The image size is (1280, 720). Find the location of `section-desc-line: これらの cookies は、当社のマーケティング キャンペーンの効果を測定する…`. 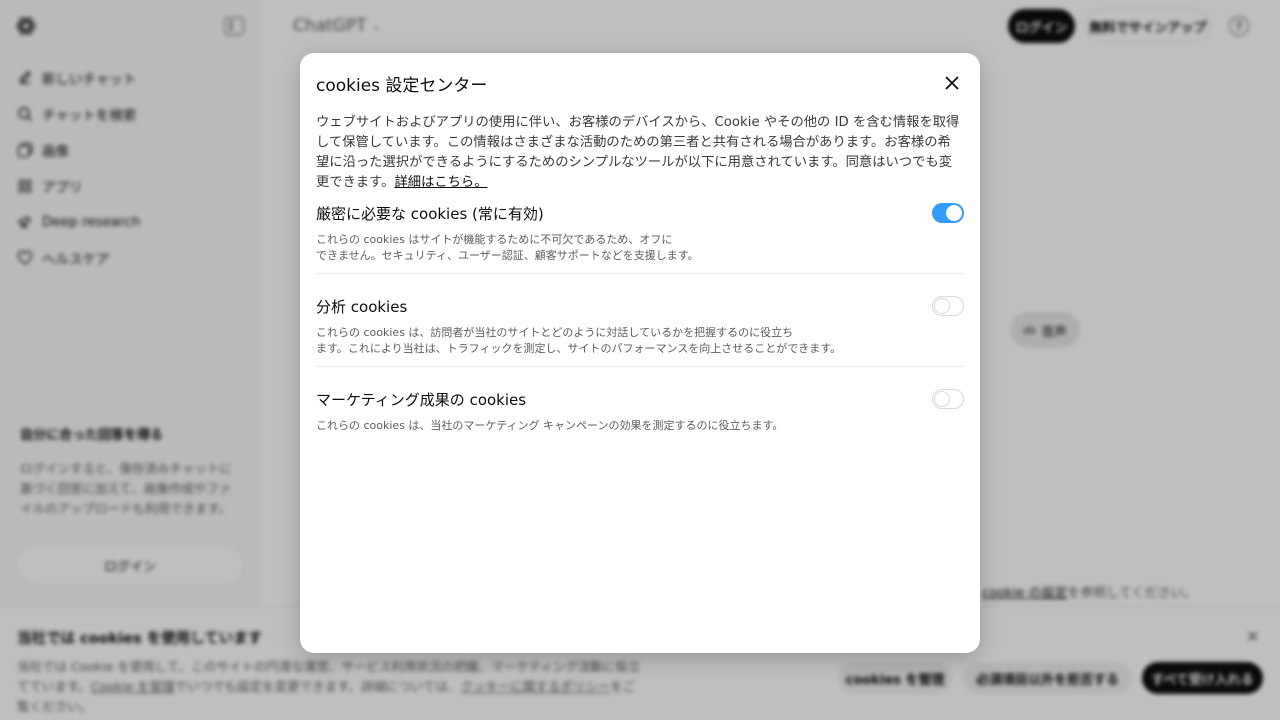

section-desc-line: これらの cookies は、当社のマーケティング キャンペーンの効果を測定する… is located at coordinates (550, 425).